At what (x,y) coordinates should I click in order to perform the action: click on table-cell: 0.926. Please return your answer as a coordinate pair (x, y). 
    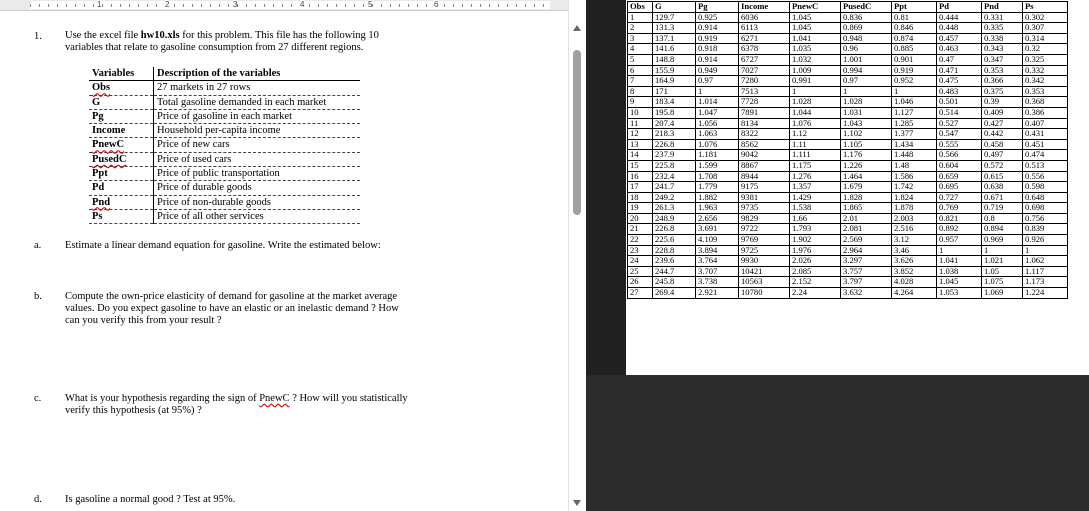
    Looking at the image, I should click on (1045, 240).